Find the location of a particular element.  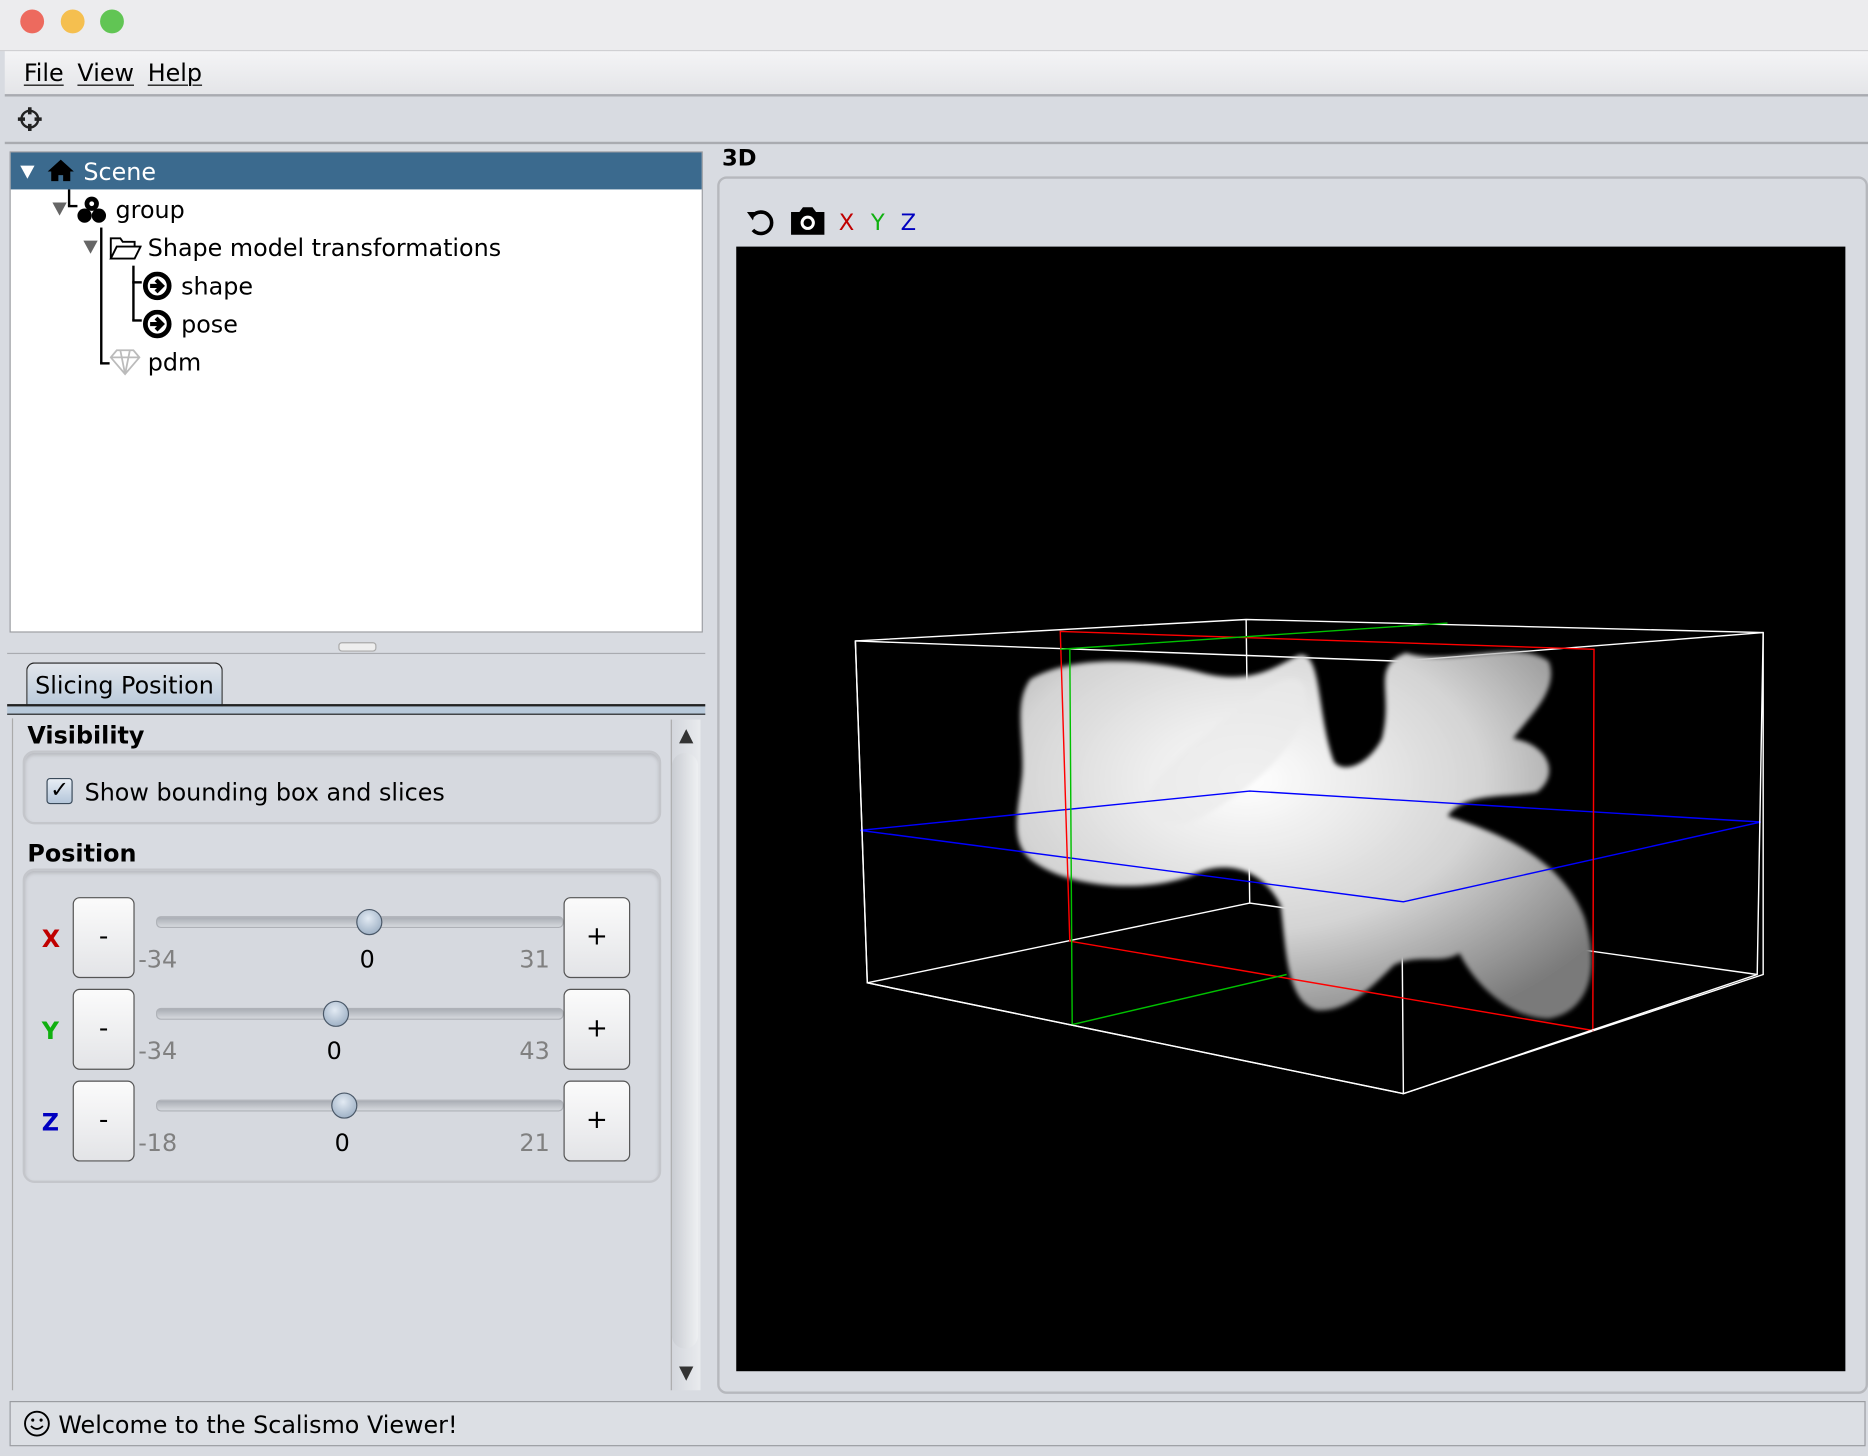

crosshair-icon is located at coordinates (30, 119).